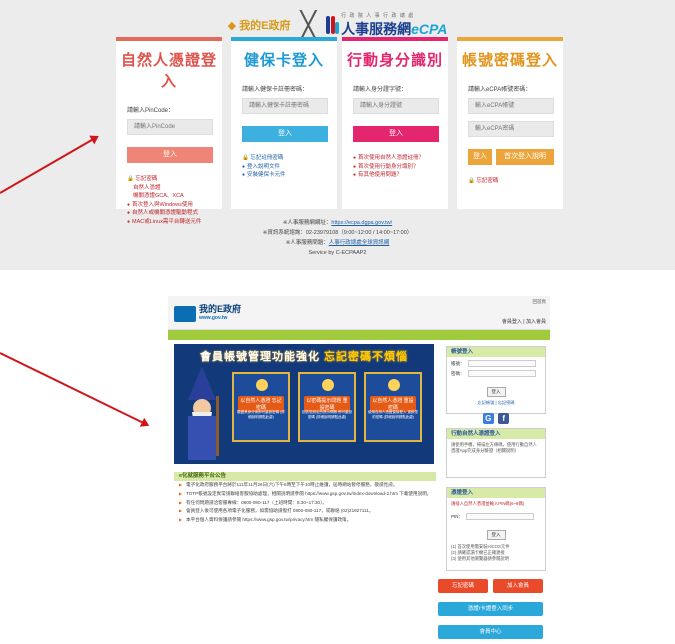 The height and width of the screenshot is (644, 675). Describe the element at coordinates (289, 175) in the screenshot. I see `link-install-component: 安裝健保卡元件` at that location.